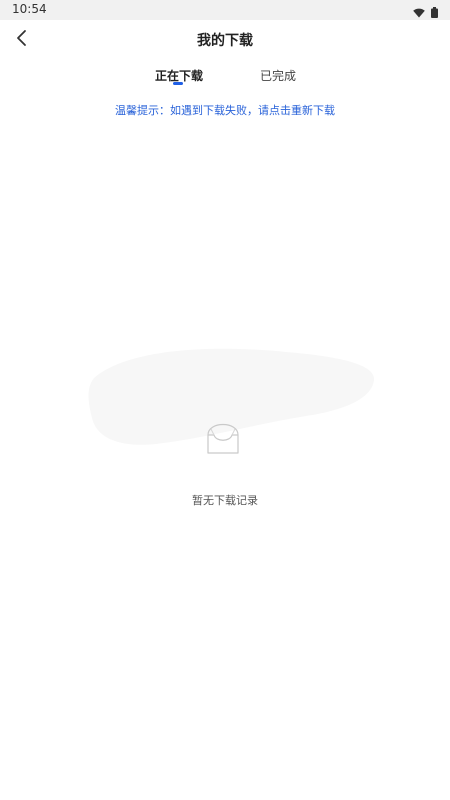  I want to click on title-bar: 我的下载, so click(225, 40).